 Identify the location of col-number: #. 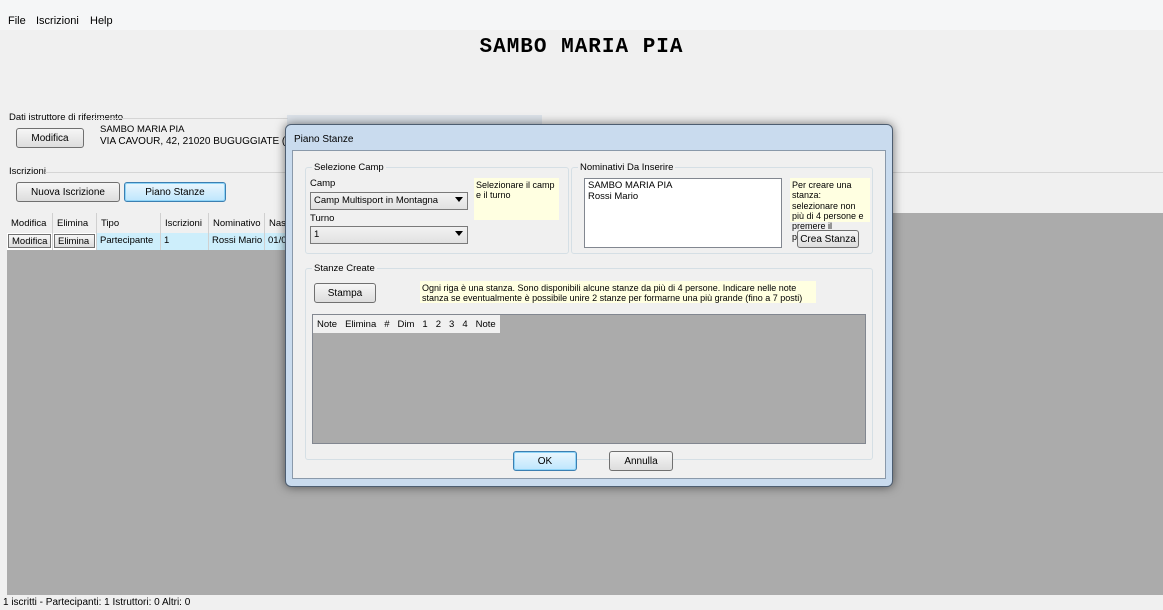
(386, 324).